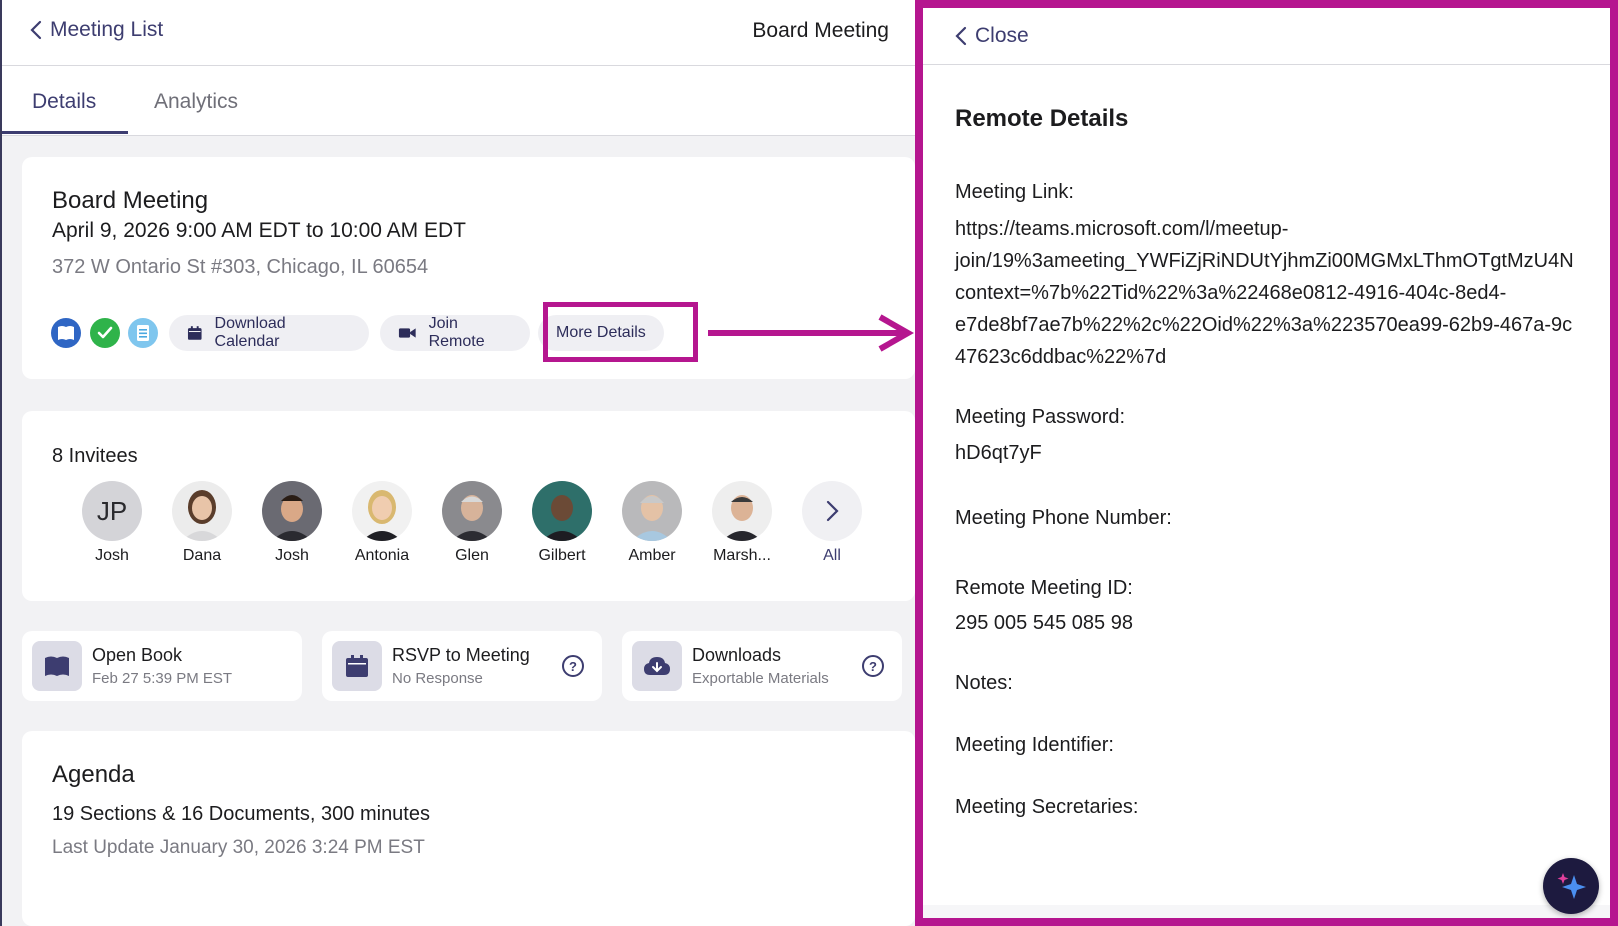 The height and width of the screenshot is (926, 1618). Describe the element at coordinates (93, 774) in the screenshot. I see `agenda-title: Agenda` at that location.